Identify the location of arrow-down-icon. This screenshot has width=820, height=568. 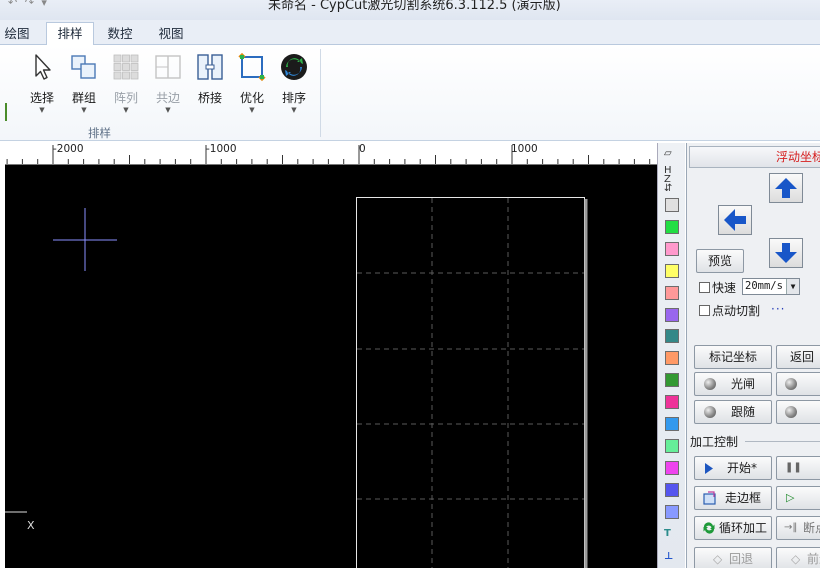
(786, 253).